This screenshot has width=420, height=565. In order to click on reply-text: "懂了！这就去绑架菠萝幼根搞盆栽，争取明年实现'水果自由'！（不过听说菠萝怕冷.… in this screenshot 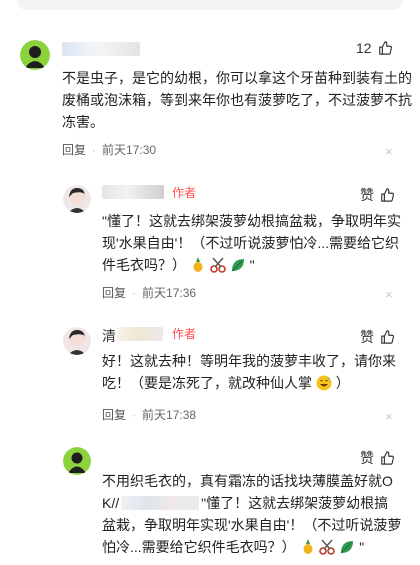, I will do `click(252, 243)`.